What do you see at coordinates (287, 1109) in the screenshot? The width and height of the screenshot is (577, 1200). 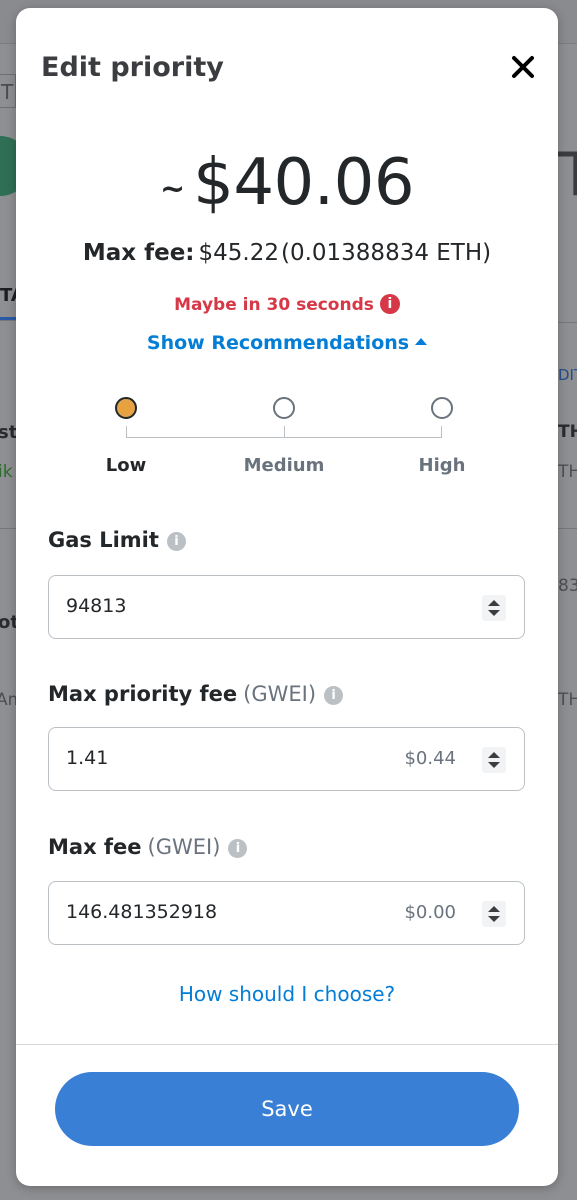 I see `save-button: Save` at bounding box center [287, 1109].